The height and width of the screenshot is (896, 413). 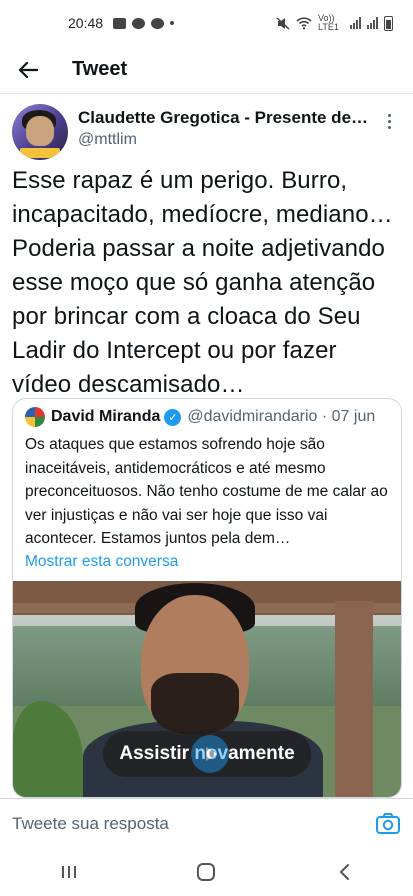 I want to click on wifi-icon, so click(x=304, y=22).